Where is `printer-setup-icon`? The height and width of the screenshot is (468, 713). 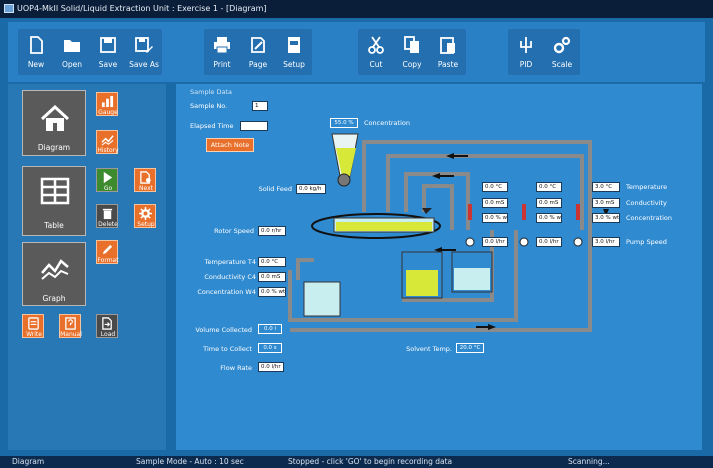 printer-setup-icon is located at coordinates (294, 45).